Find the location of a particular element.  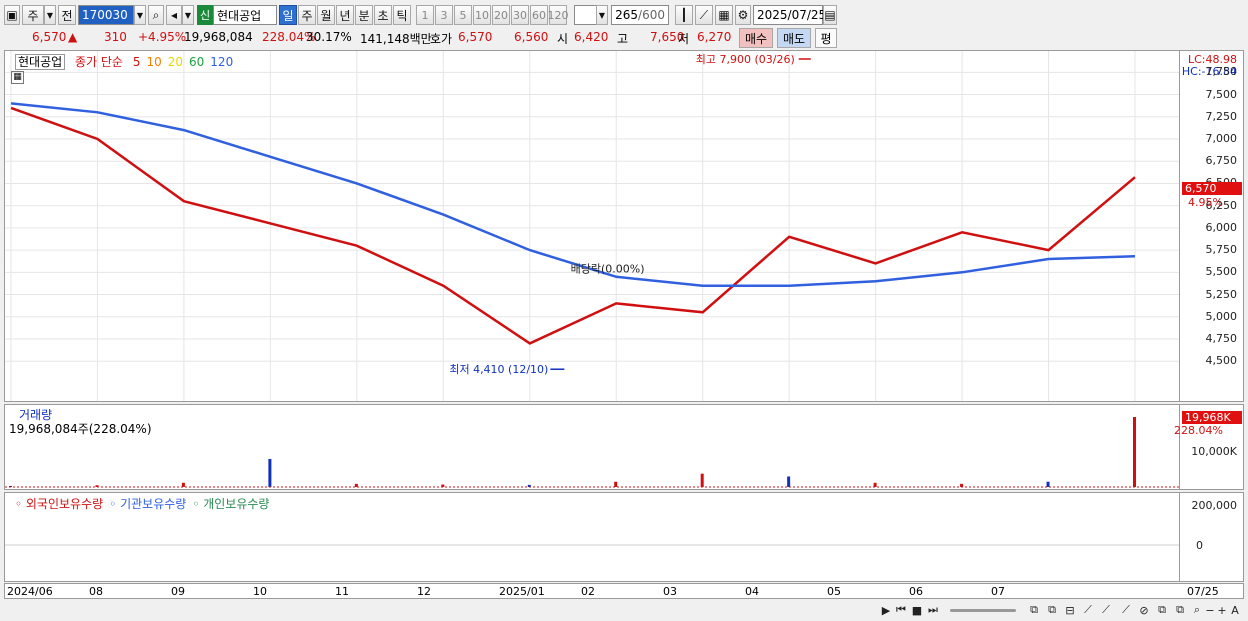

font-size-icon: A is located at coordinates (1235, 610).